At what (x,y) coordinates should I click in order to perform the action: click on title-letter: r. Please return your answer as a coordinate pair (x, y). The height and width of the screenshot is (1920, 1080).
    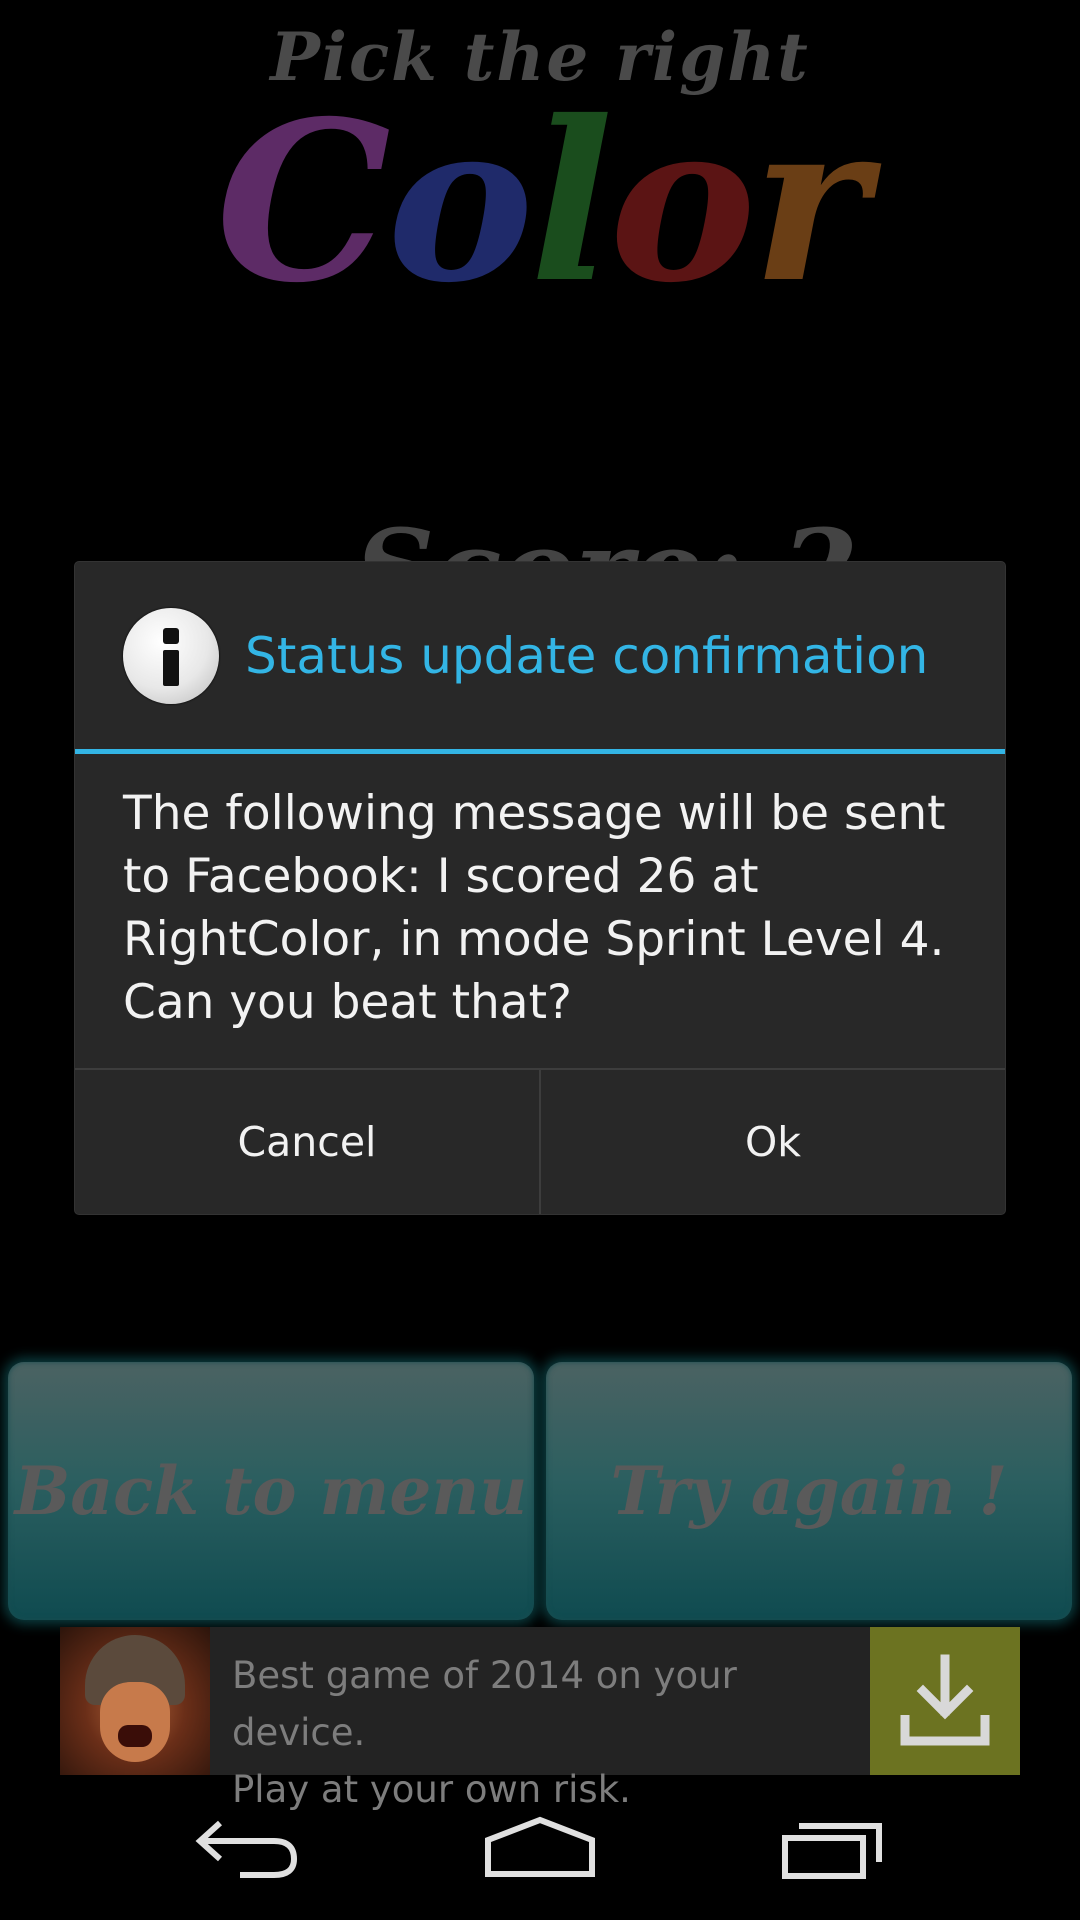
    Looking at the image, I should click on (810, 201).